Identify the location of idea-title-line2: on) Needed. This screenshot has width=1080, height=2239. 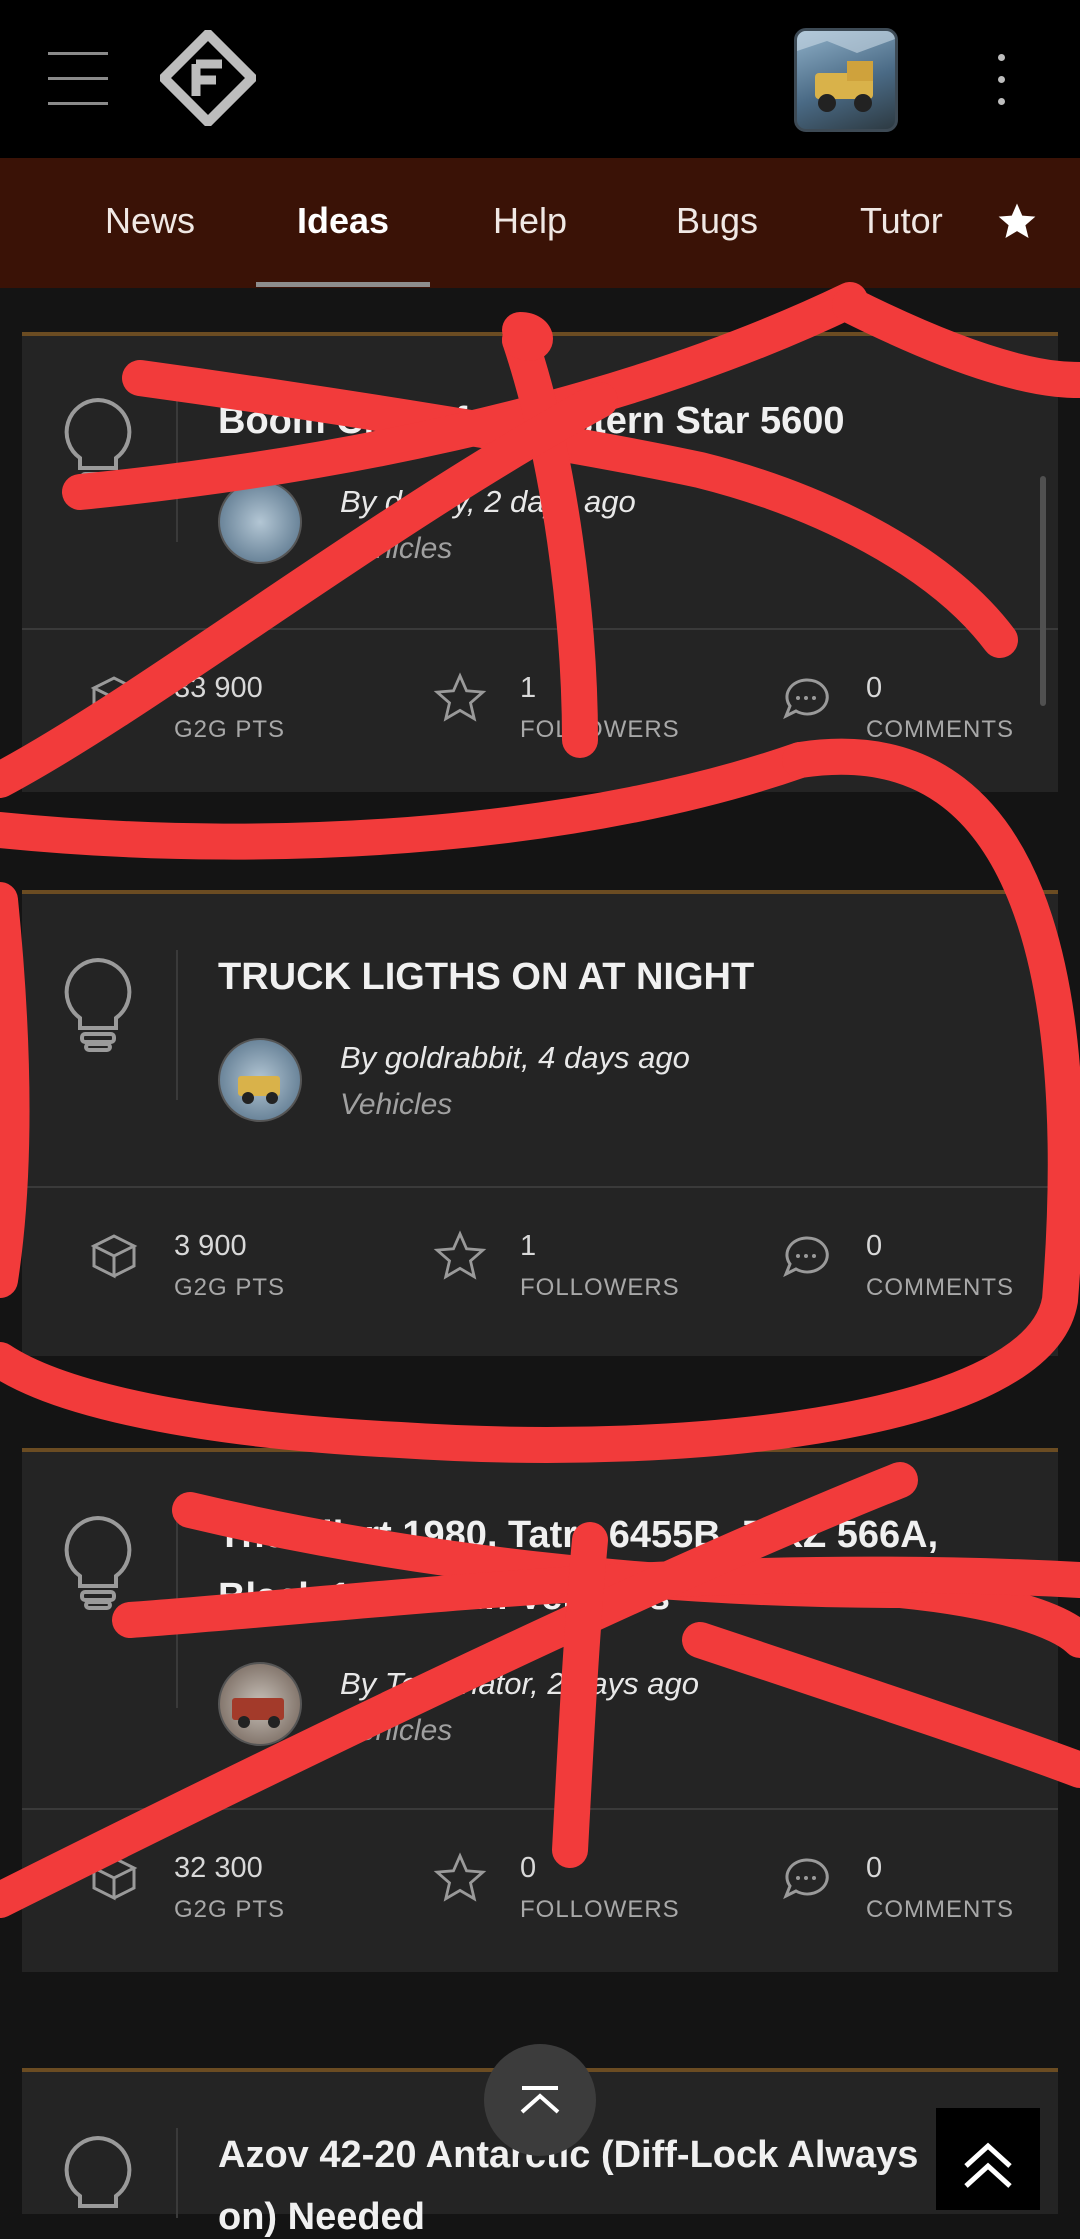
(618, 2217).